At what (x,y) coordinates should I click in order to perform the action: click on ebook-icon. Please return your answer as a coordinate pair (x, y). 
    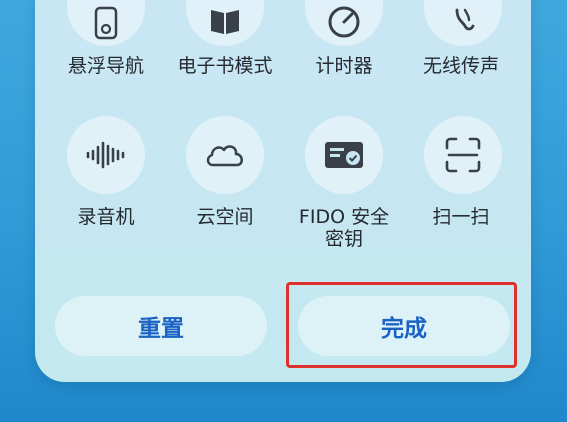
    Looking at the image, I should click on (225, 22).